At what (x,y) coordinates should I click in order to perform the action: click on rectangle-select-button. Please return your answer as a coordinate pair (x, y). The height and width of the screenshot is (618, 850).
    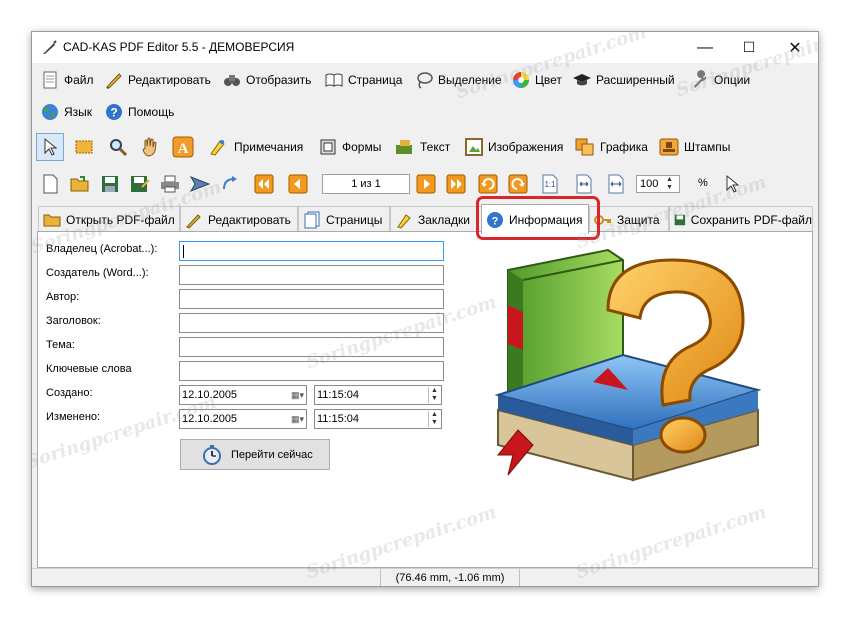
    Looking at the image, I should click on (84, 147).